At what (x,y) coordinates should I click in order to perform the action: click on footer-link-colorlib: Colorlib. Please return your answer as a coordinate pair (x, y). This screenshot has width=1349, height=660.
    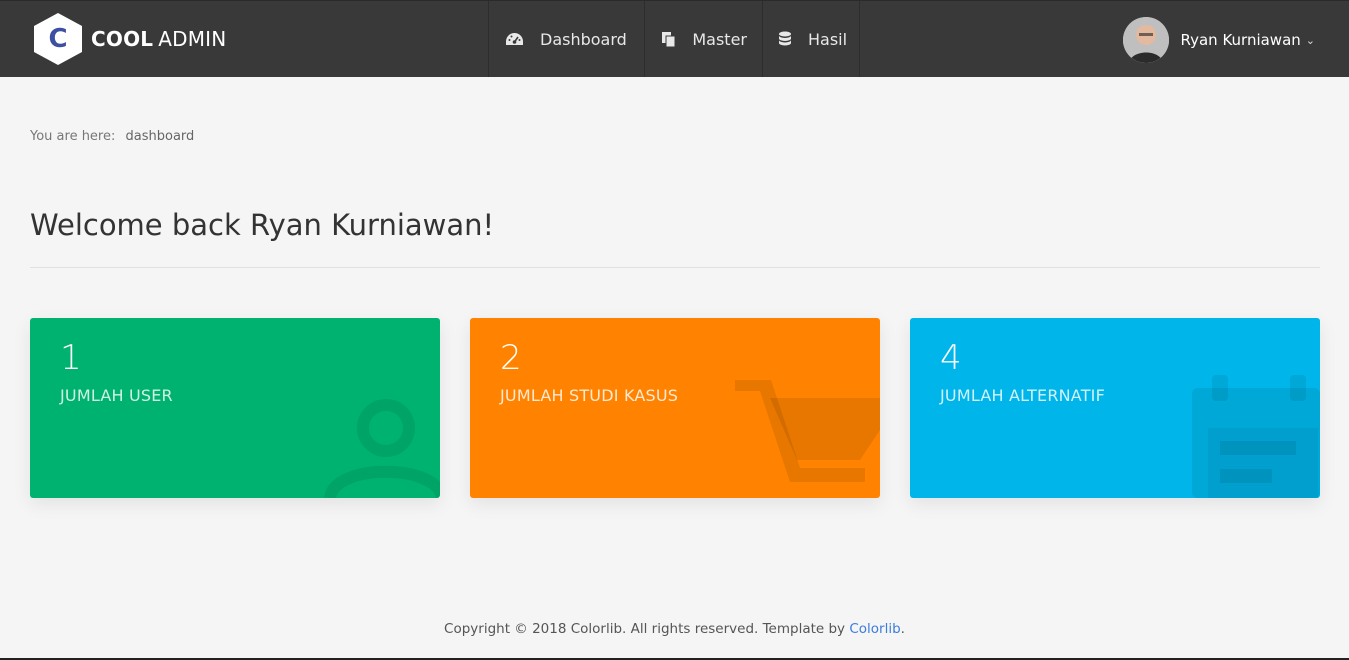
    Looking at the image, I should click on (874, 629).